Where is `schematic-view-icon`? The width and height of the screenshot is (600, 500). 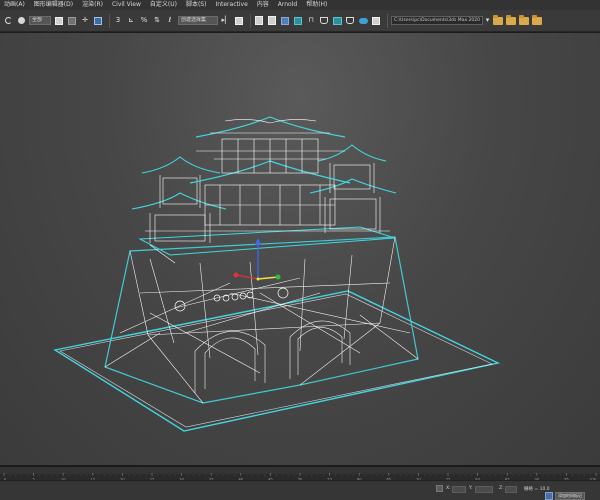 schematic-view-icon is located at coordinates (298, 20).